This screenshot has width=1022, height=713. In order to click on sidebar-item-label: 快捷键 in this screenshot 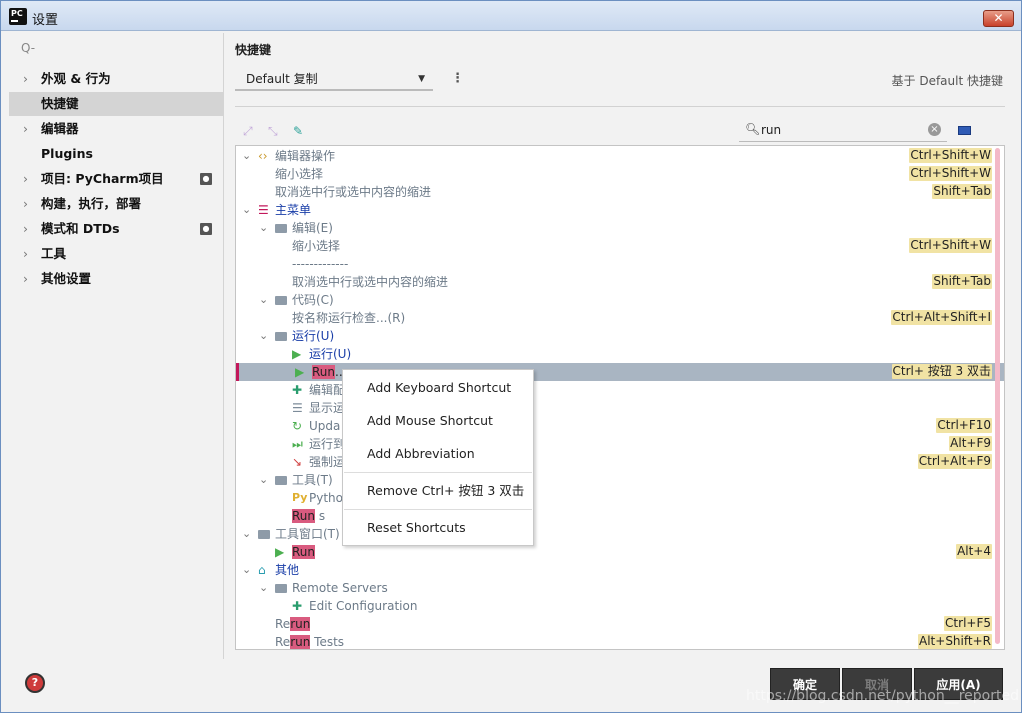, I will do `click(60, 103)`.